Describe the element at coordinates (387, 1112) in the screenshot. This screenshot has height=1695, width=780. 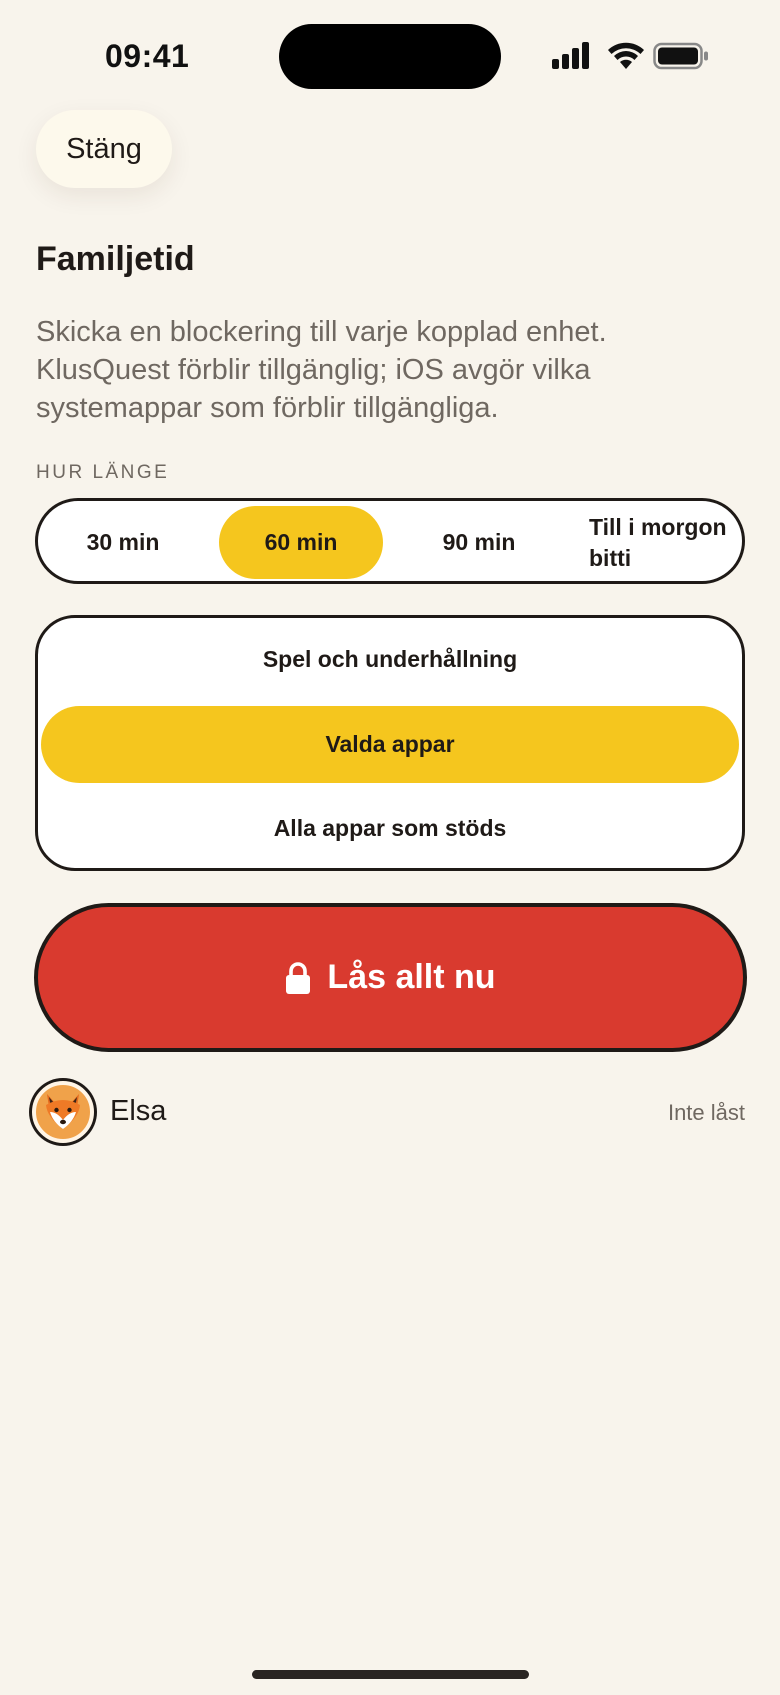
I see `child-row: Elsa Inte låst` at that location.